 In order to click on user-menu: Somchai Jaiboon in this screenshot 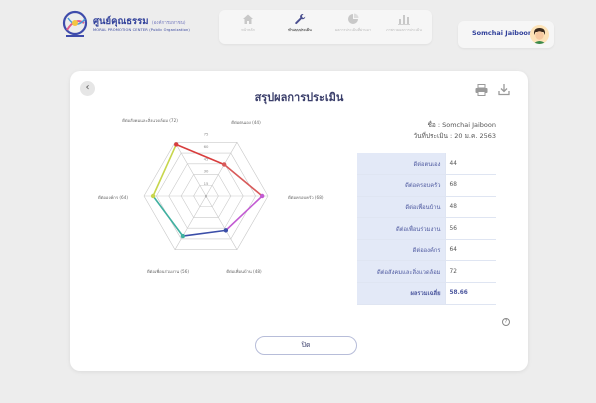, I will do `click(506, 34)`.